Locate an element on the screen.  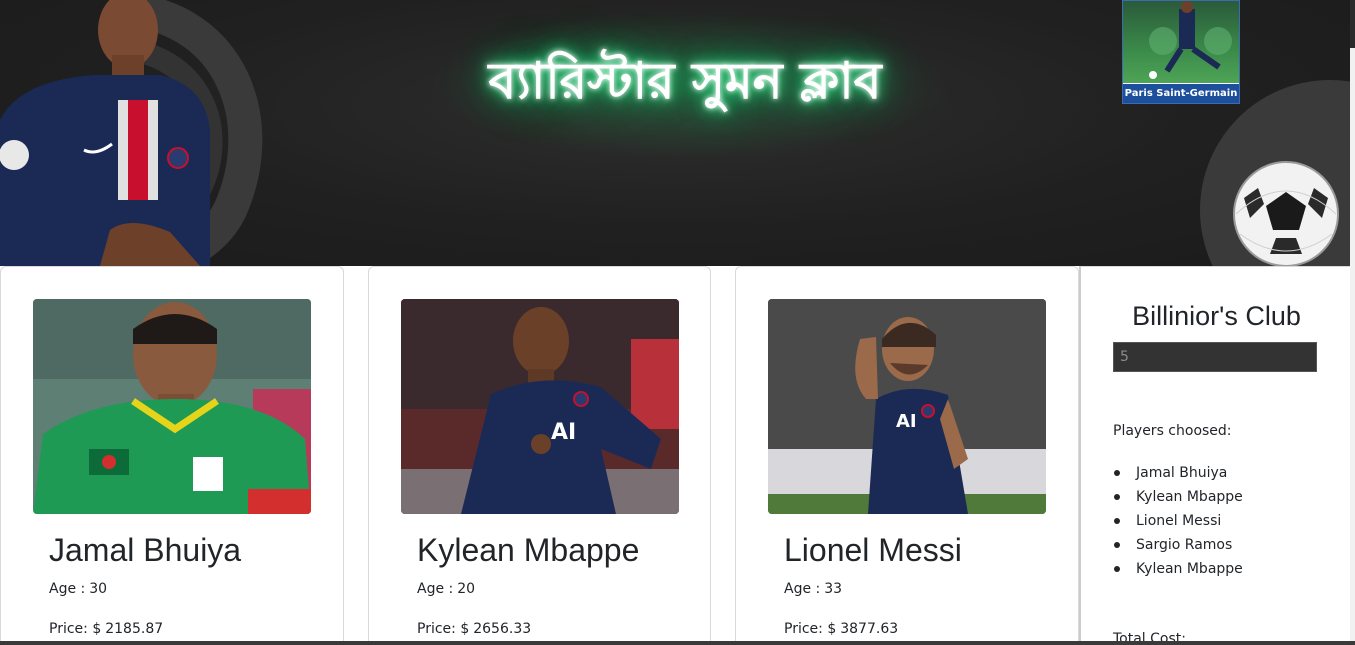
soccer-ball-icon is located at coordinates (1286, 213).